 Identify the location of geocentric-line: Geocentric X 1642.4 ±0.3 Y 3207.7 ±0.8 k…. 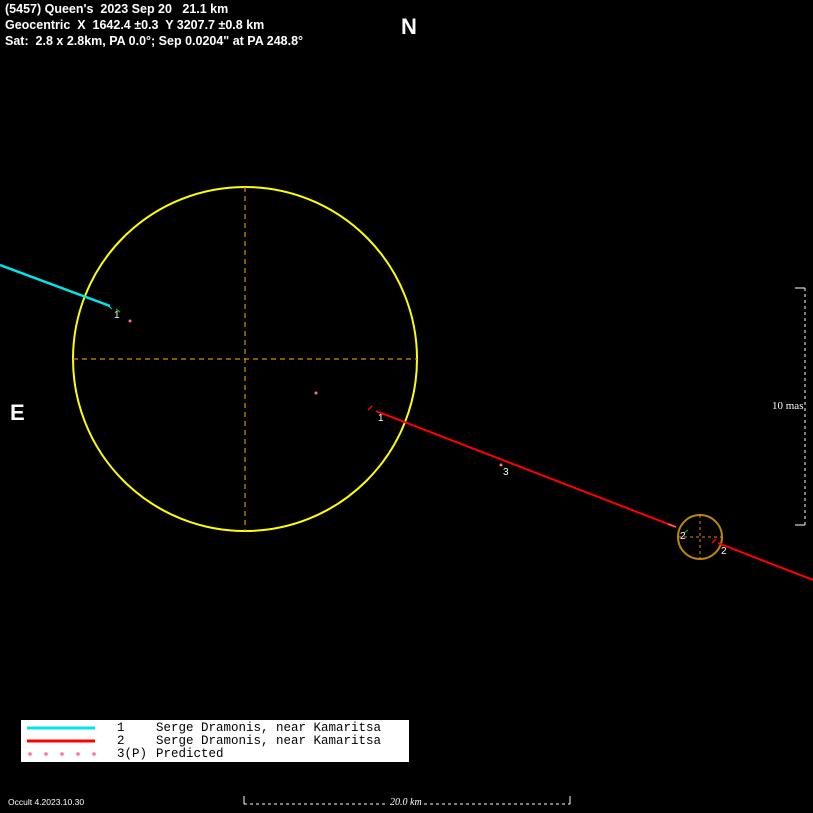
(135, 25).